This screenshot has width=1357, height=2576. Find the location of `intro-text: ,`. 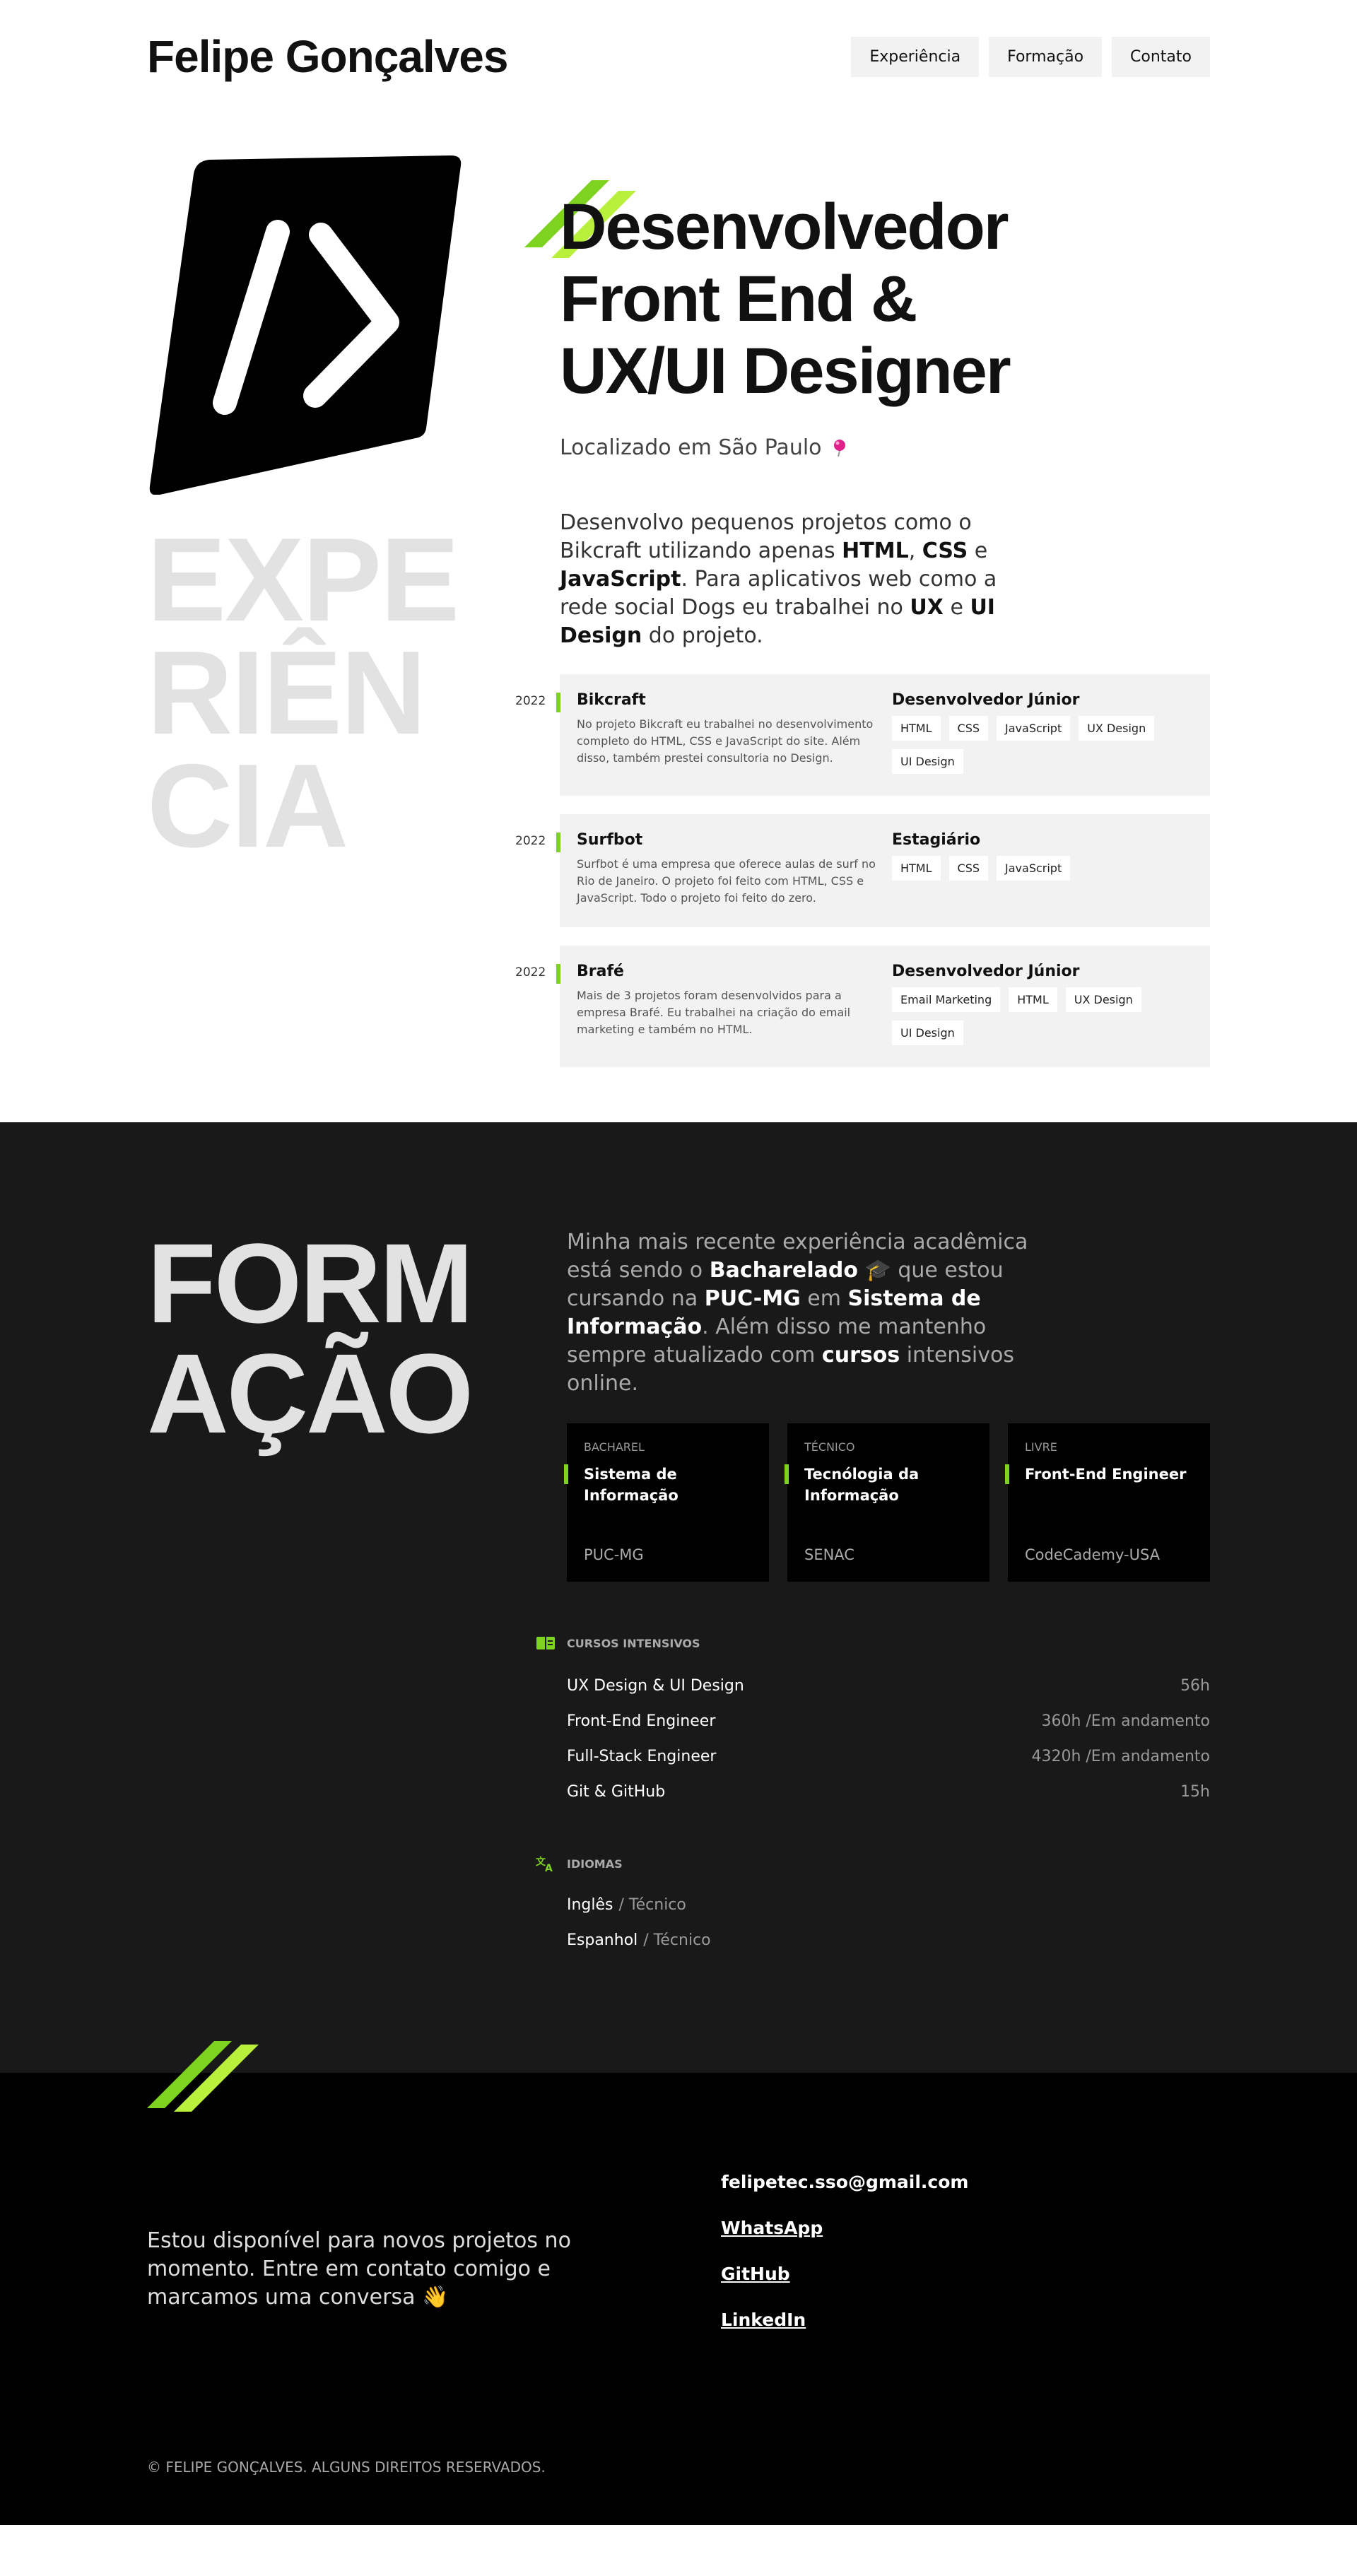

intro-text: , is located at coordinates (915, 551).